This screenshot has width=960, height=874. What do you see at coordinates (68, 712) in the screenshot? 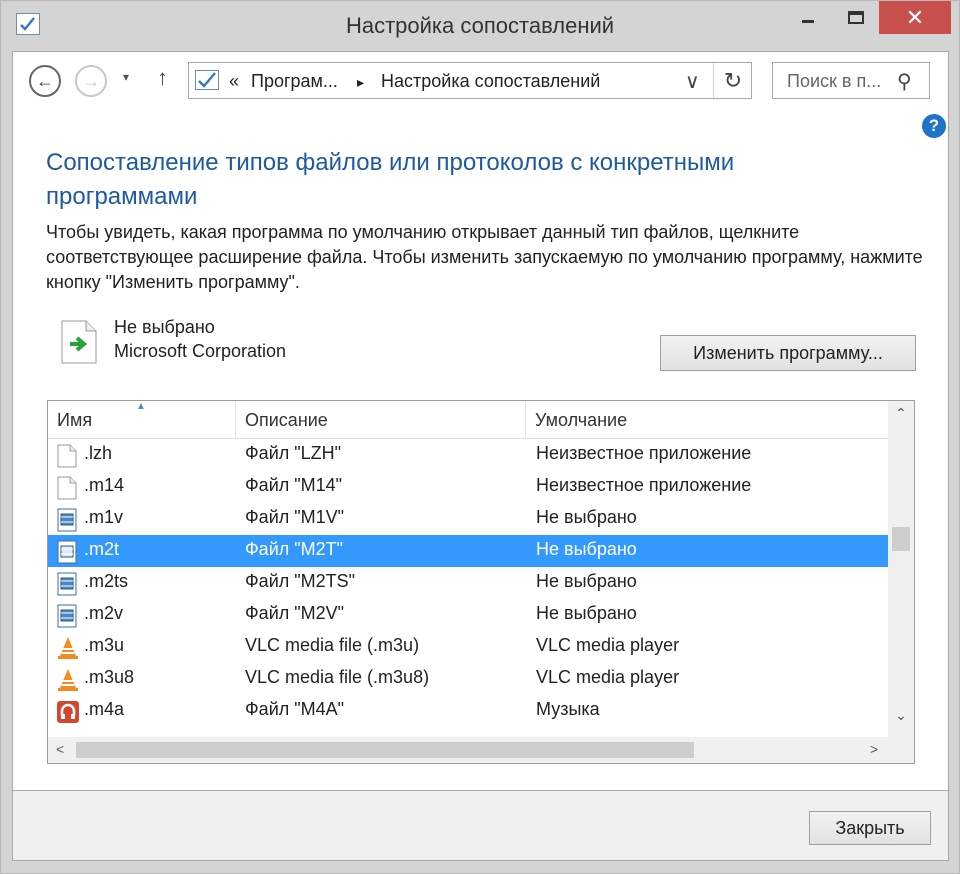
I see `music-icon` at bounding box center [68, 712].